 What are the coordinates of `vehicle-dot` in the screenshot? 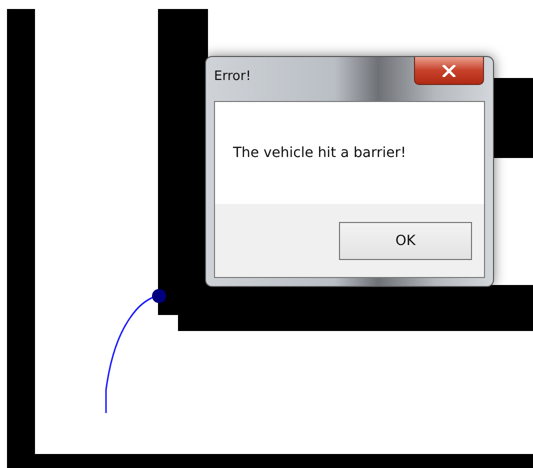 It's located at (159, 296).